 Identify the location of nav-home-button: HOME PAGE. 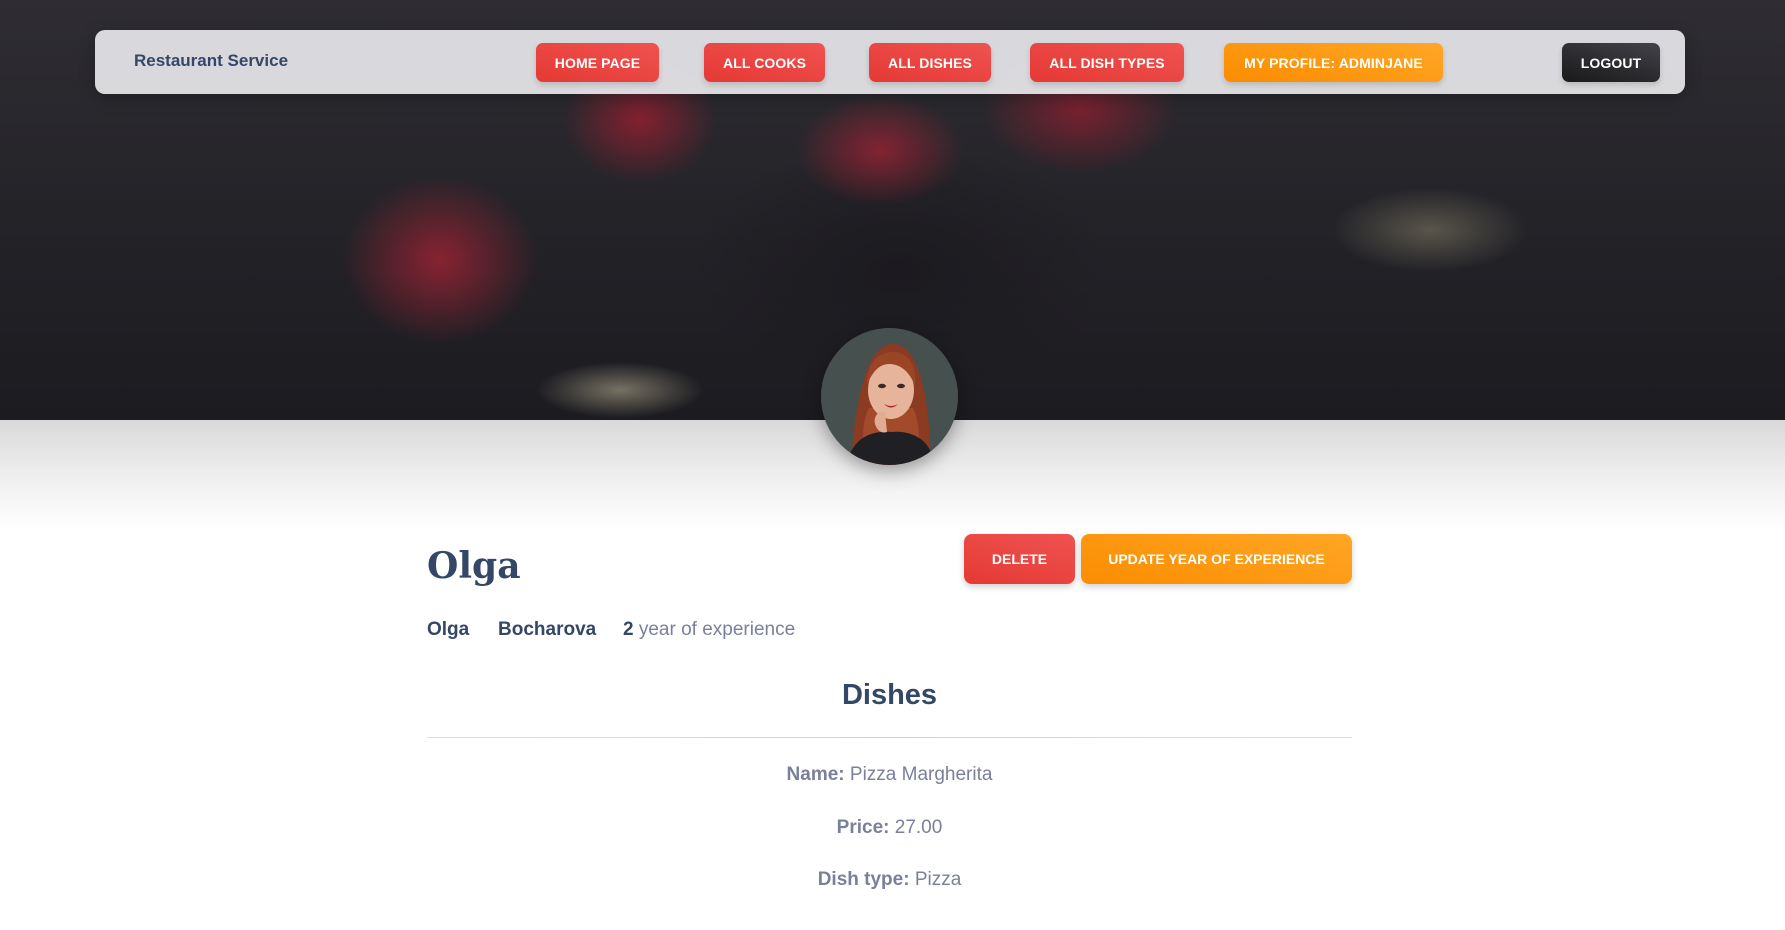
(597, 62).